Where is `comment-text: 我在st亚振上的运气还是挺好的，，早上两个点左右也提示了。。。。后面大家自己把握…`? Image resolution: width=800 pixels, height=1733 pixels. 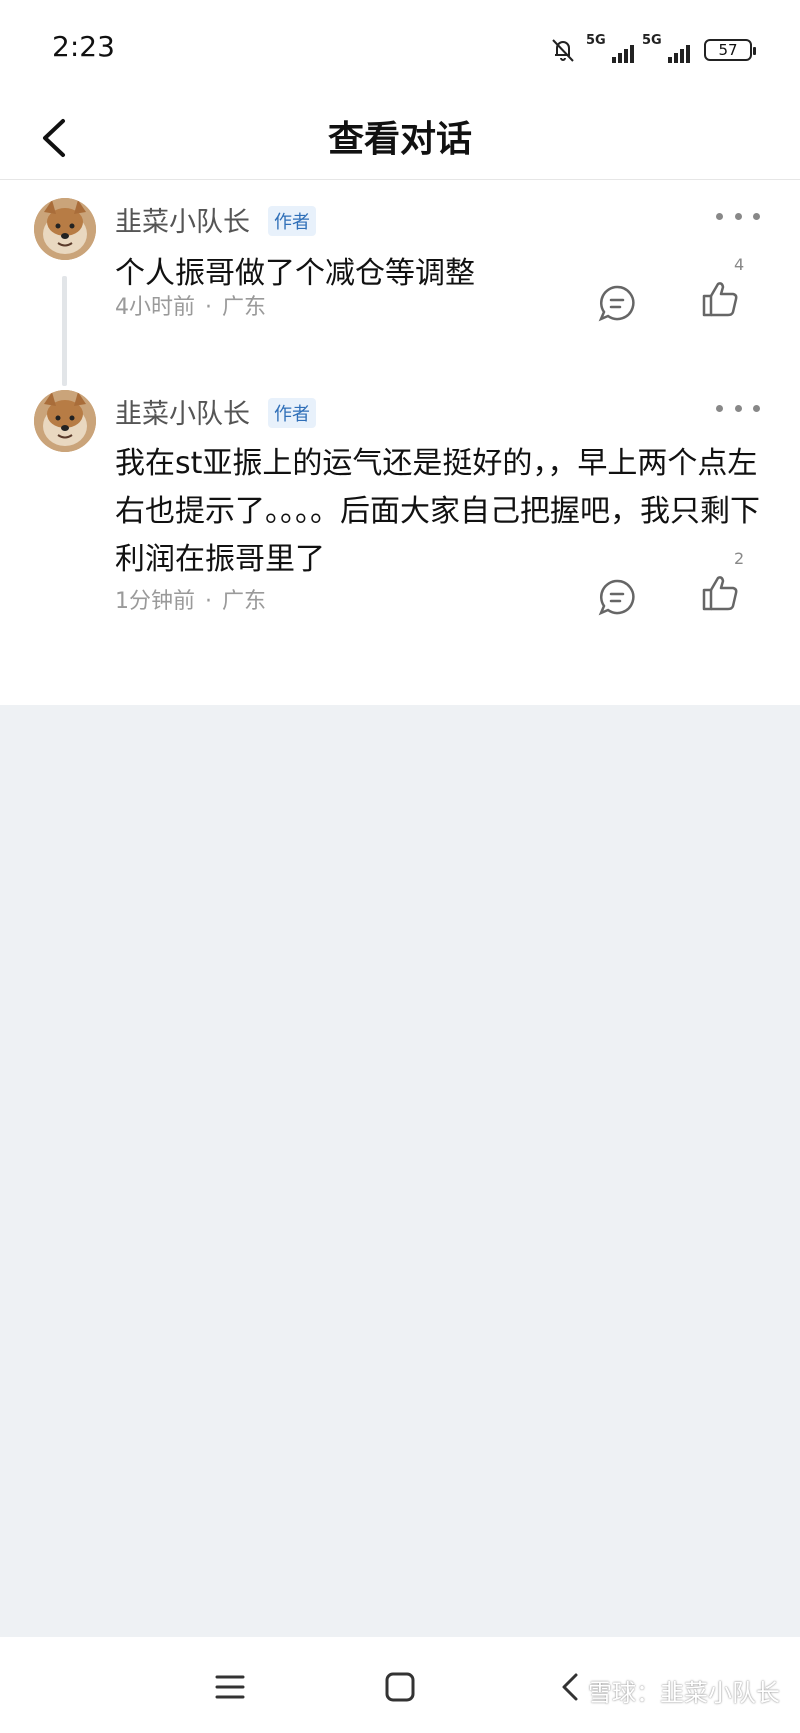 comment-text: 我在st亚振上的运气还是挺好的，，早上两个点左右也提示了。。。。后面大家自己把握… is located at coordinates (437, 511).